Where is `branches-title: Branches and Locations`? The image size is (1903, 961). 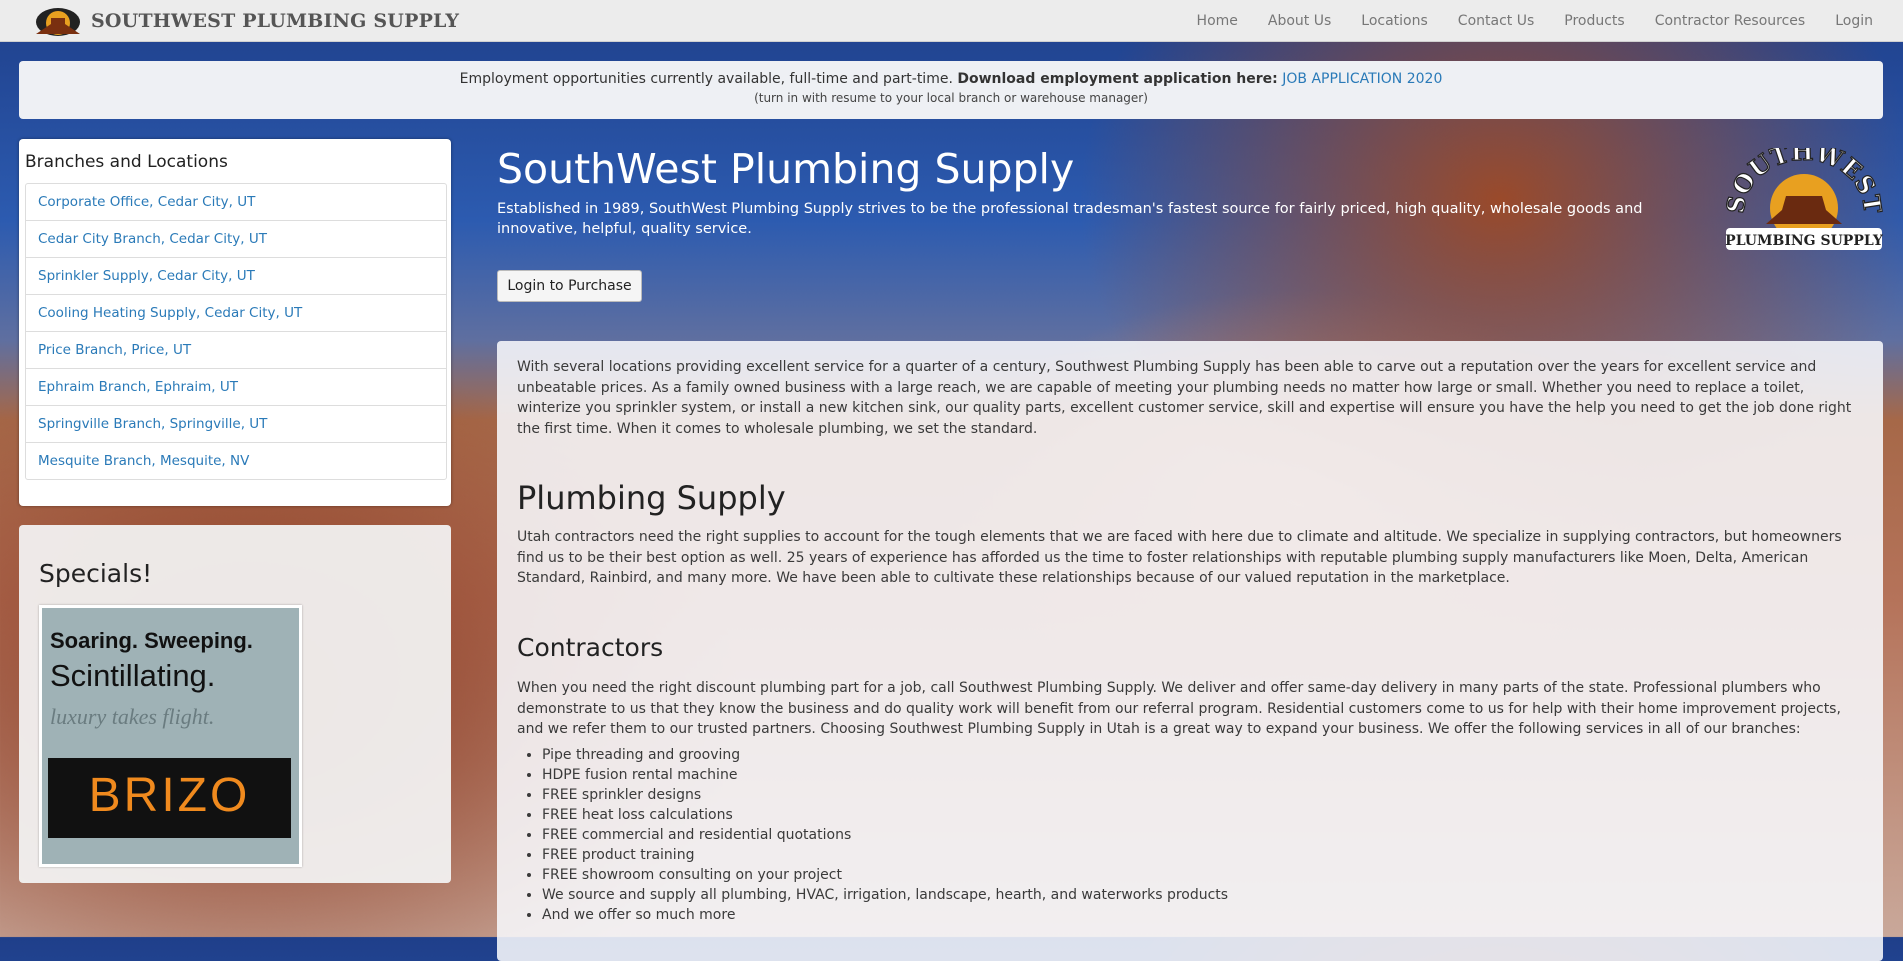 branches-title: Branches and Locations is located at coordinates (126, 162).